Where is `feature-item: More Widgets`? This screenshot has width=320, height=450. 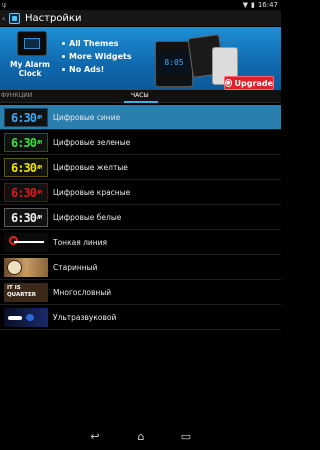
feature-item: More Widgets is located at coordinates (97, 56).